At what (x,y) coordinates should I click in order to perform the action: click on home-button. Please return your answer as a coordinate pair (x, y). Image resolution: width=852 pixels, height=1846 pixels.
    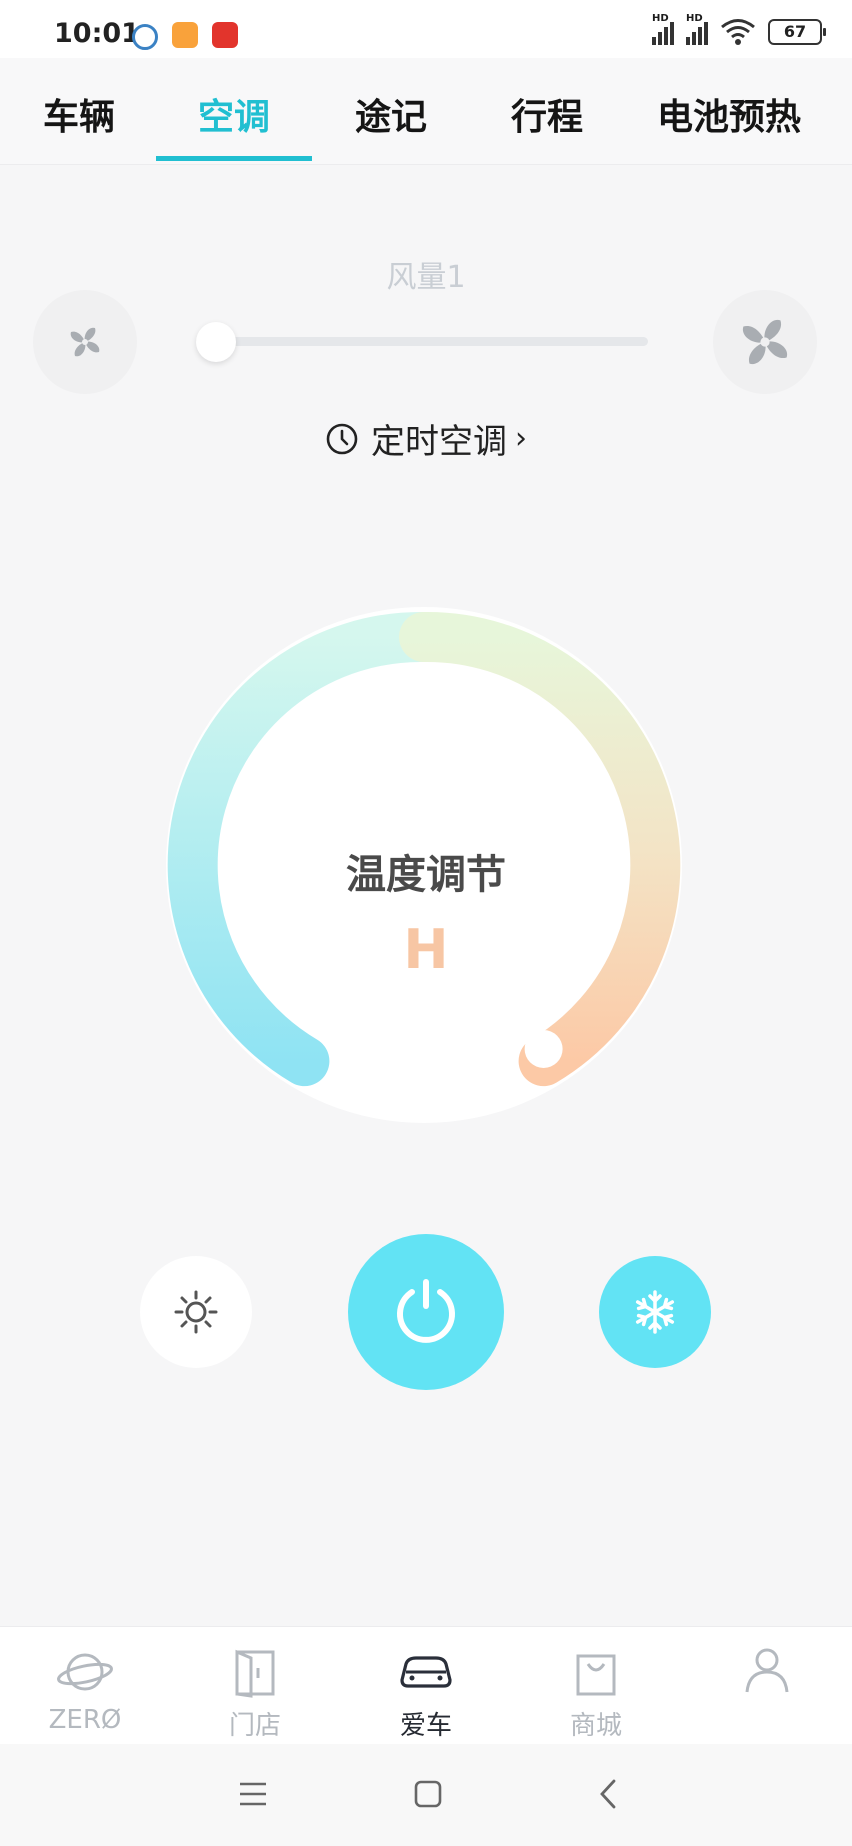
    Looking at the image, I should click on (428, 1794).